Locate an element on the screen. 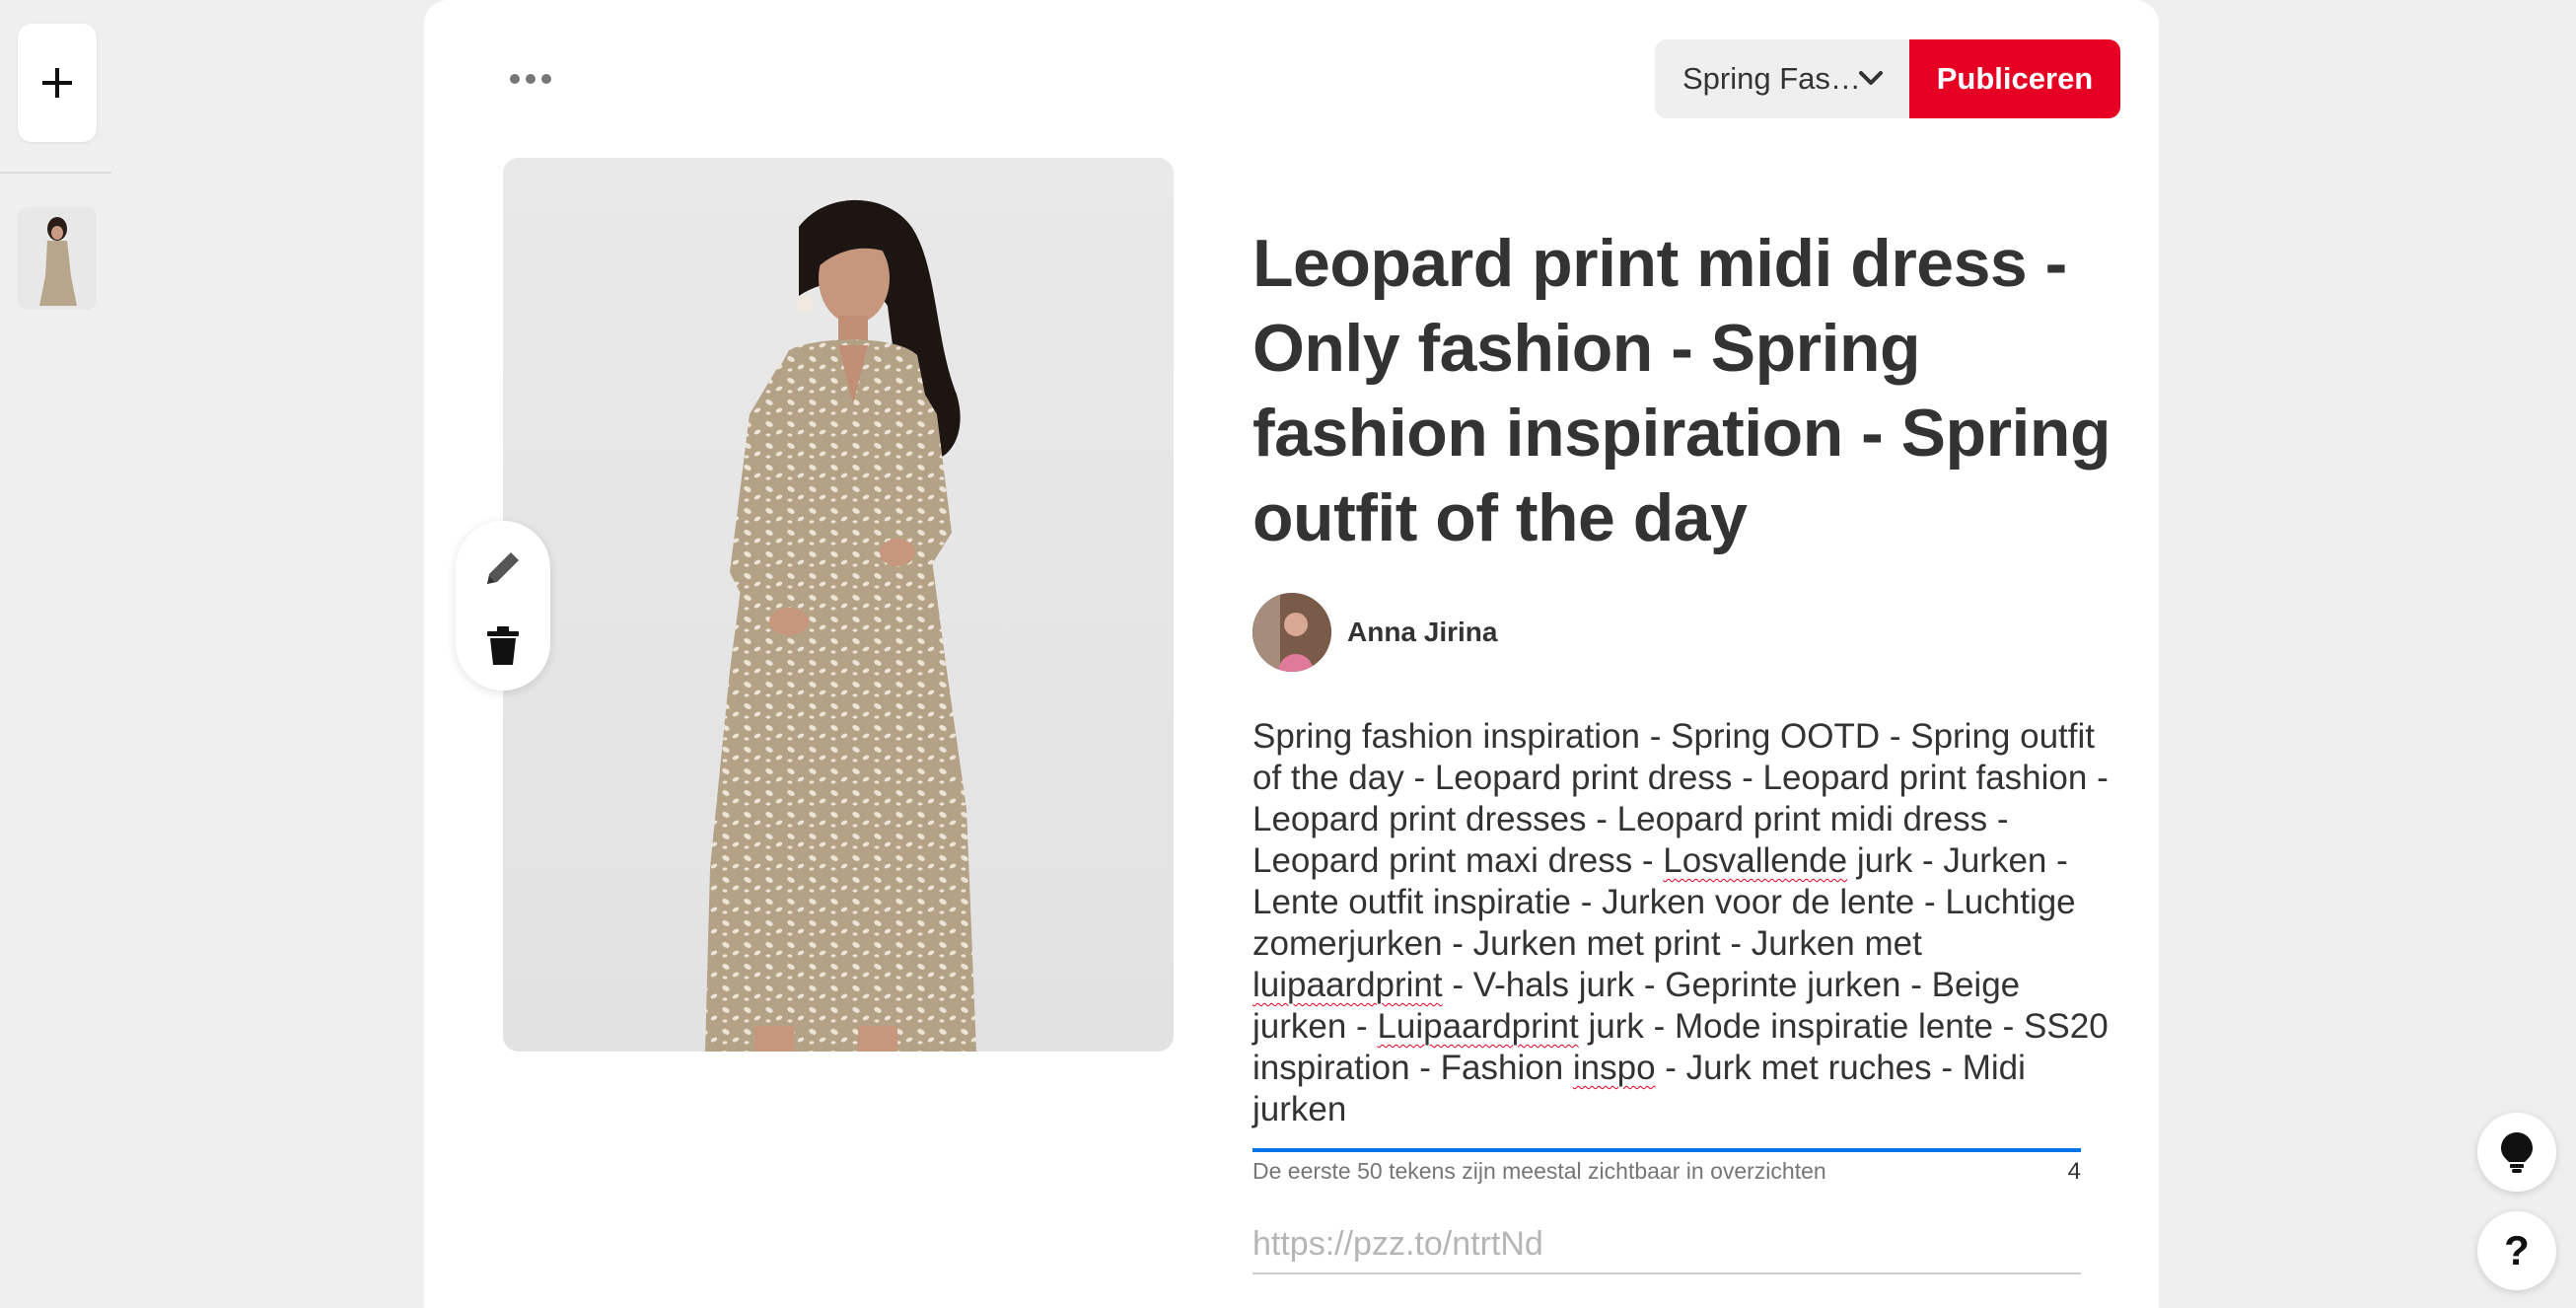 Image resolution: width=2576 pixels, height=1308 pixels. plus-icon is located at coordinates (57, 83).